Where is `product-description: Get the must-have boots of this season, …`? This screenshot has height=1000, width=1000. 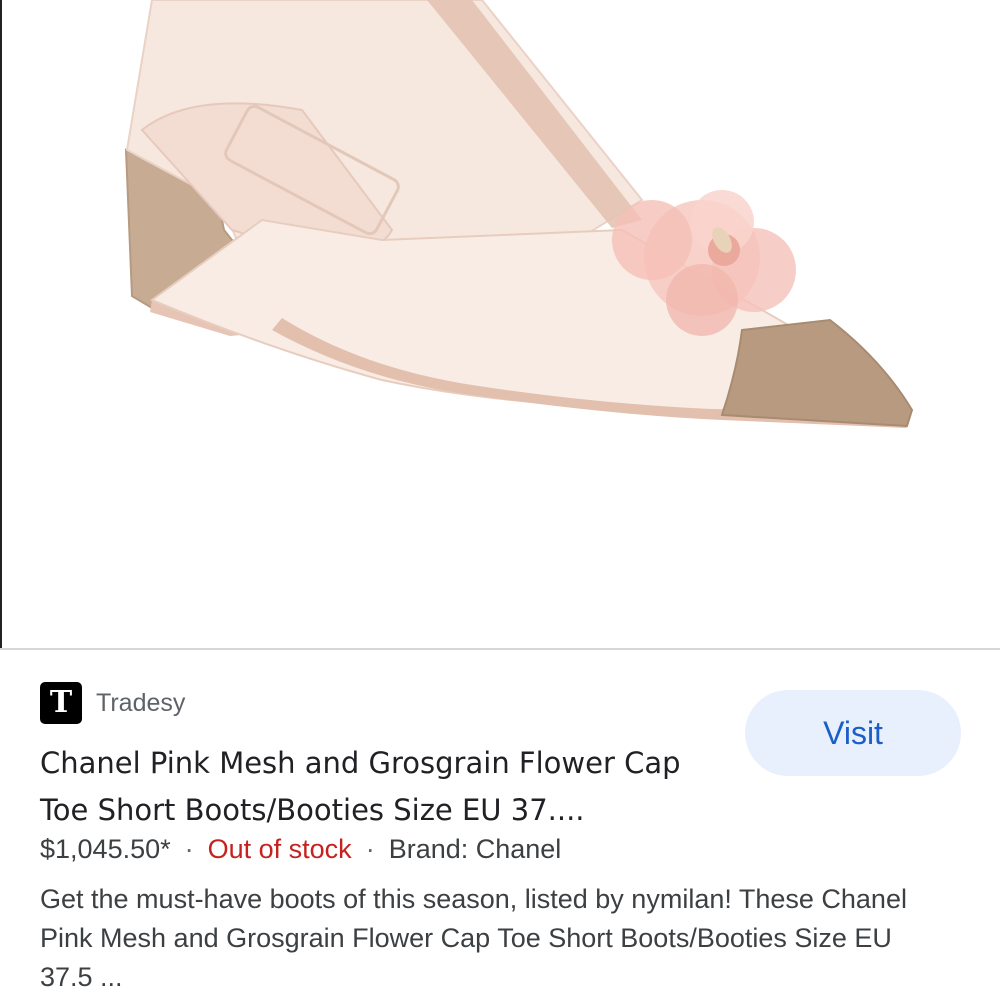
product-description: Get the must-have boots of this season, … is located at coordinates (473, 938).